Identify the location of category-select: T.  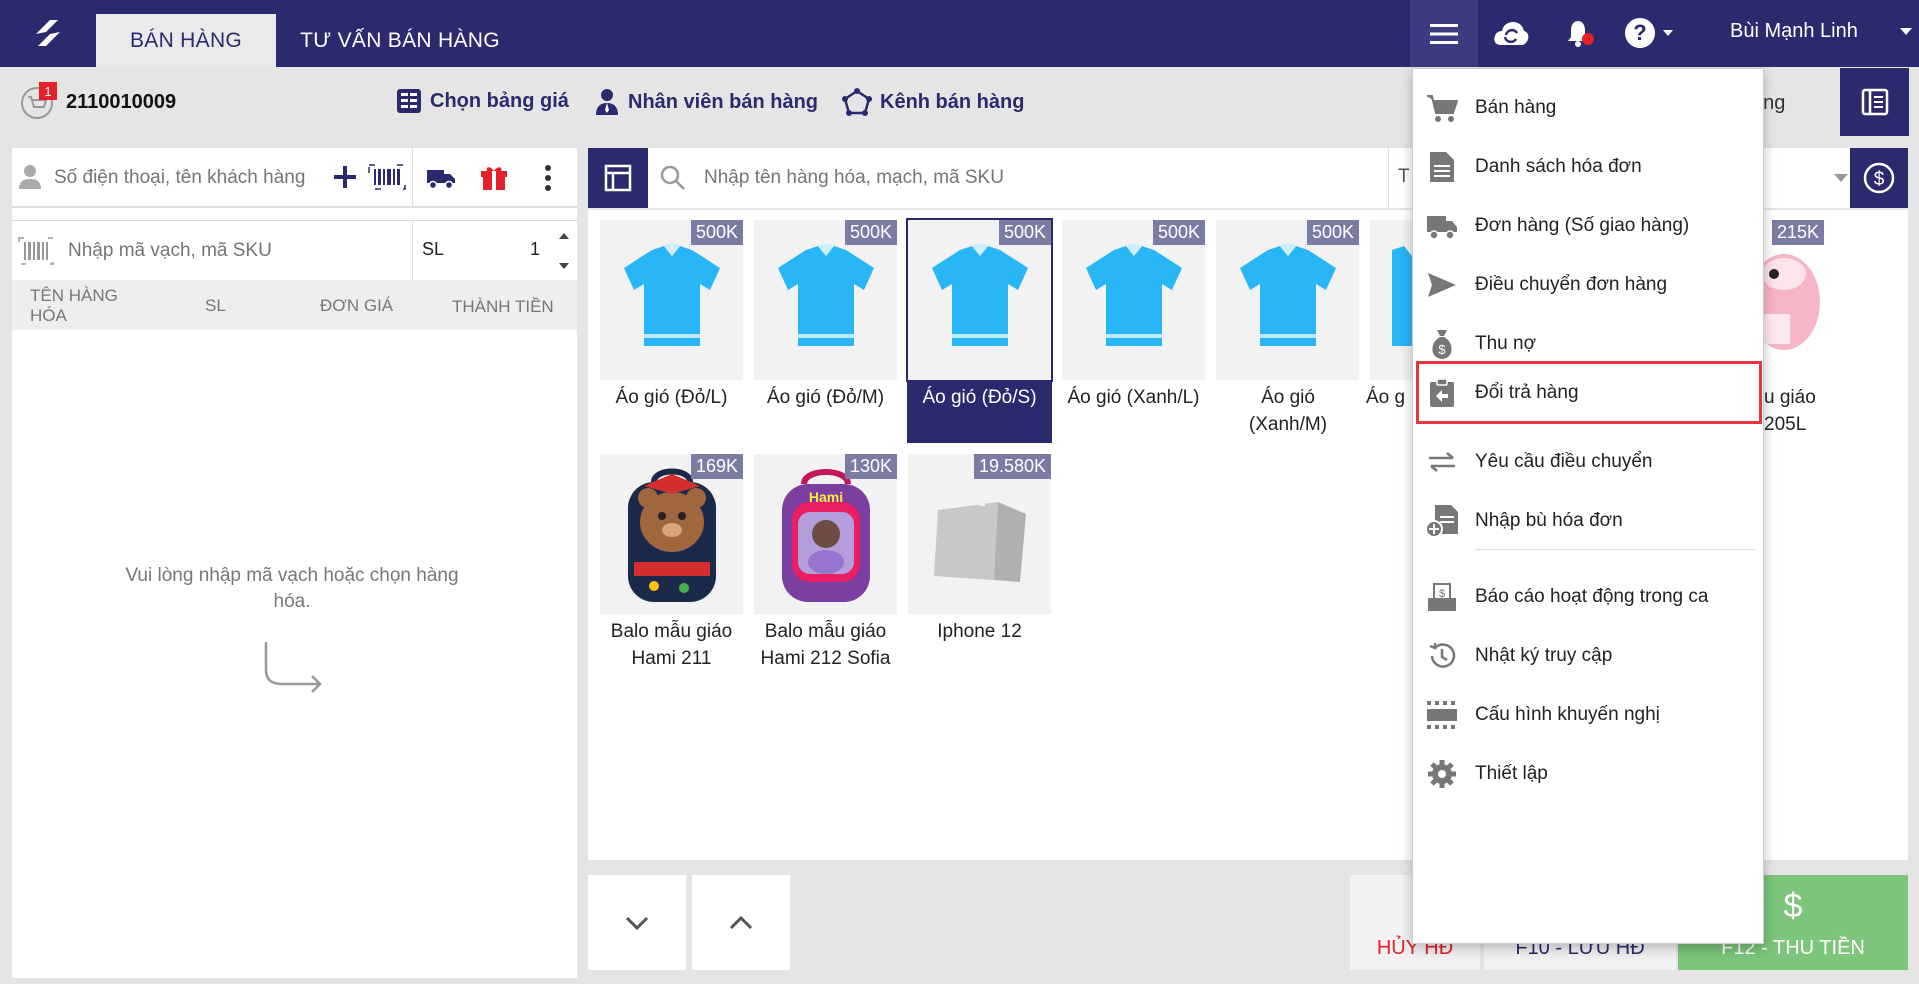
(1404, 177).